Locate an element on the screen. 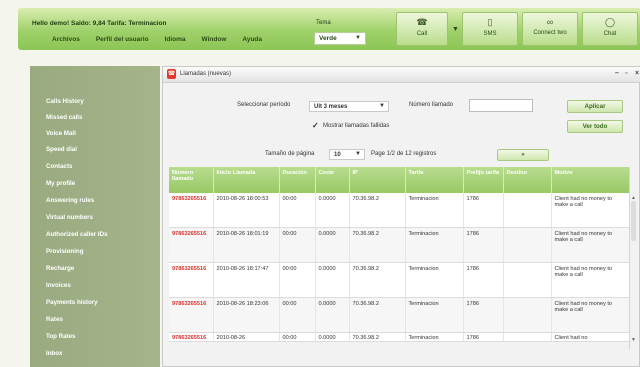  page-size-value: 10 is located at coordinates (337, 155).